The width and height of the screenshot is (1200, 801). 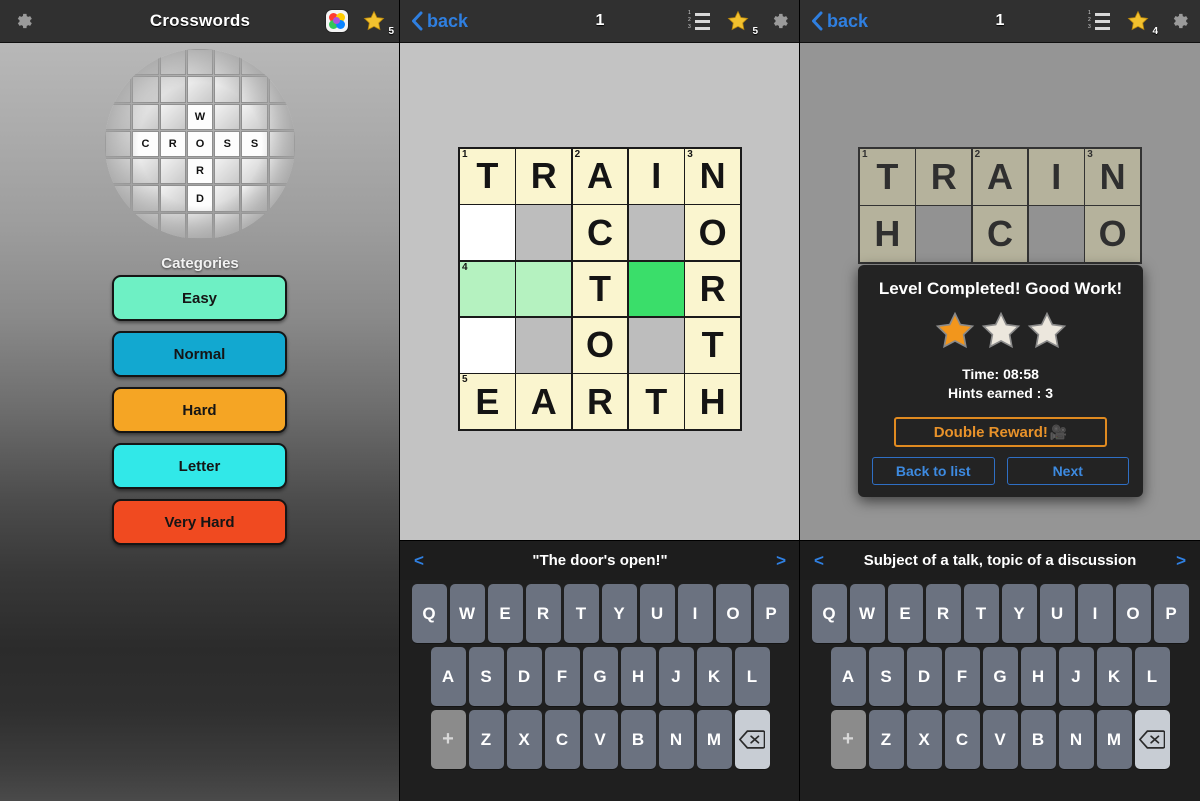 What do you see at coordinates (1000, 432) in the screenshot?
I see `double-reward-button: Double Reward! 🎥` at bounding box center [1000, 432].